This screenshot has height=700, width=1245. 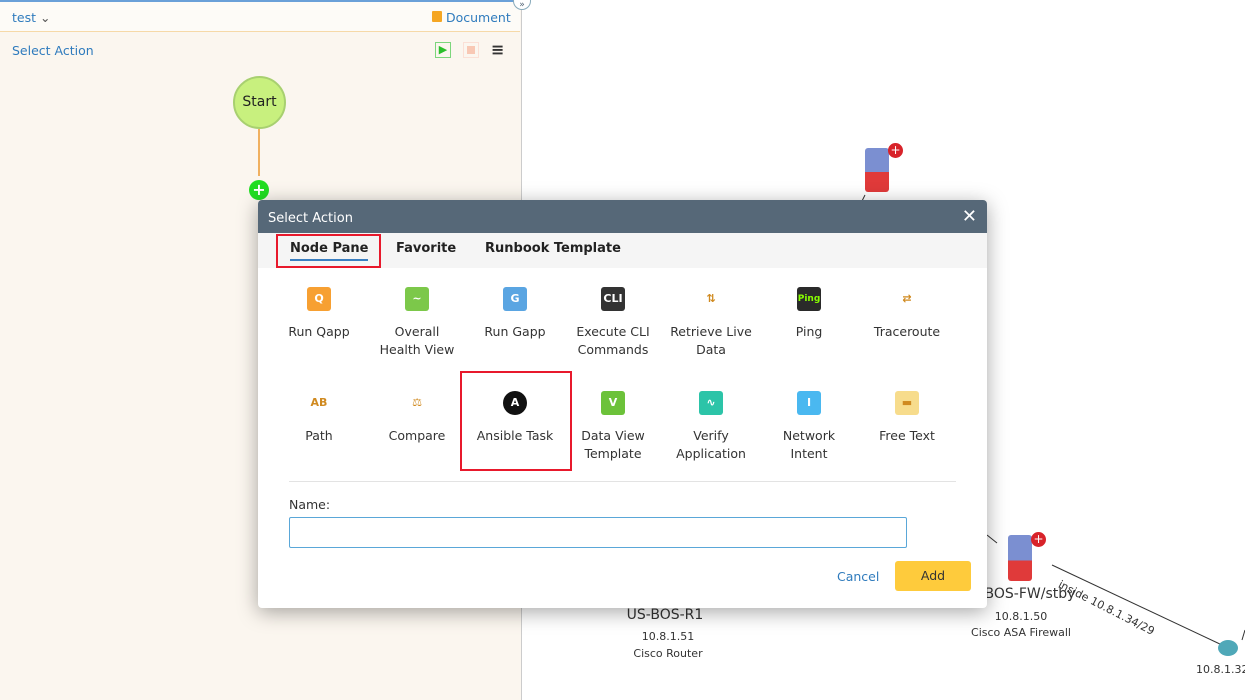 I want to click on action-item-network-intent: I Network Intent, so click(x=809, y=427).